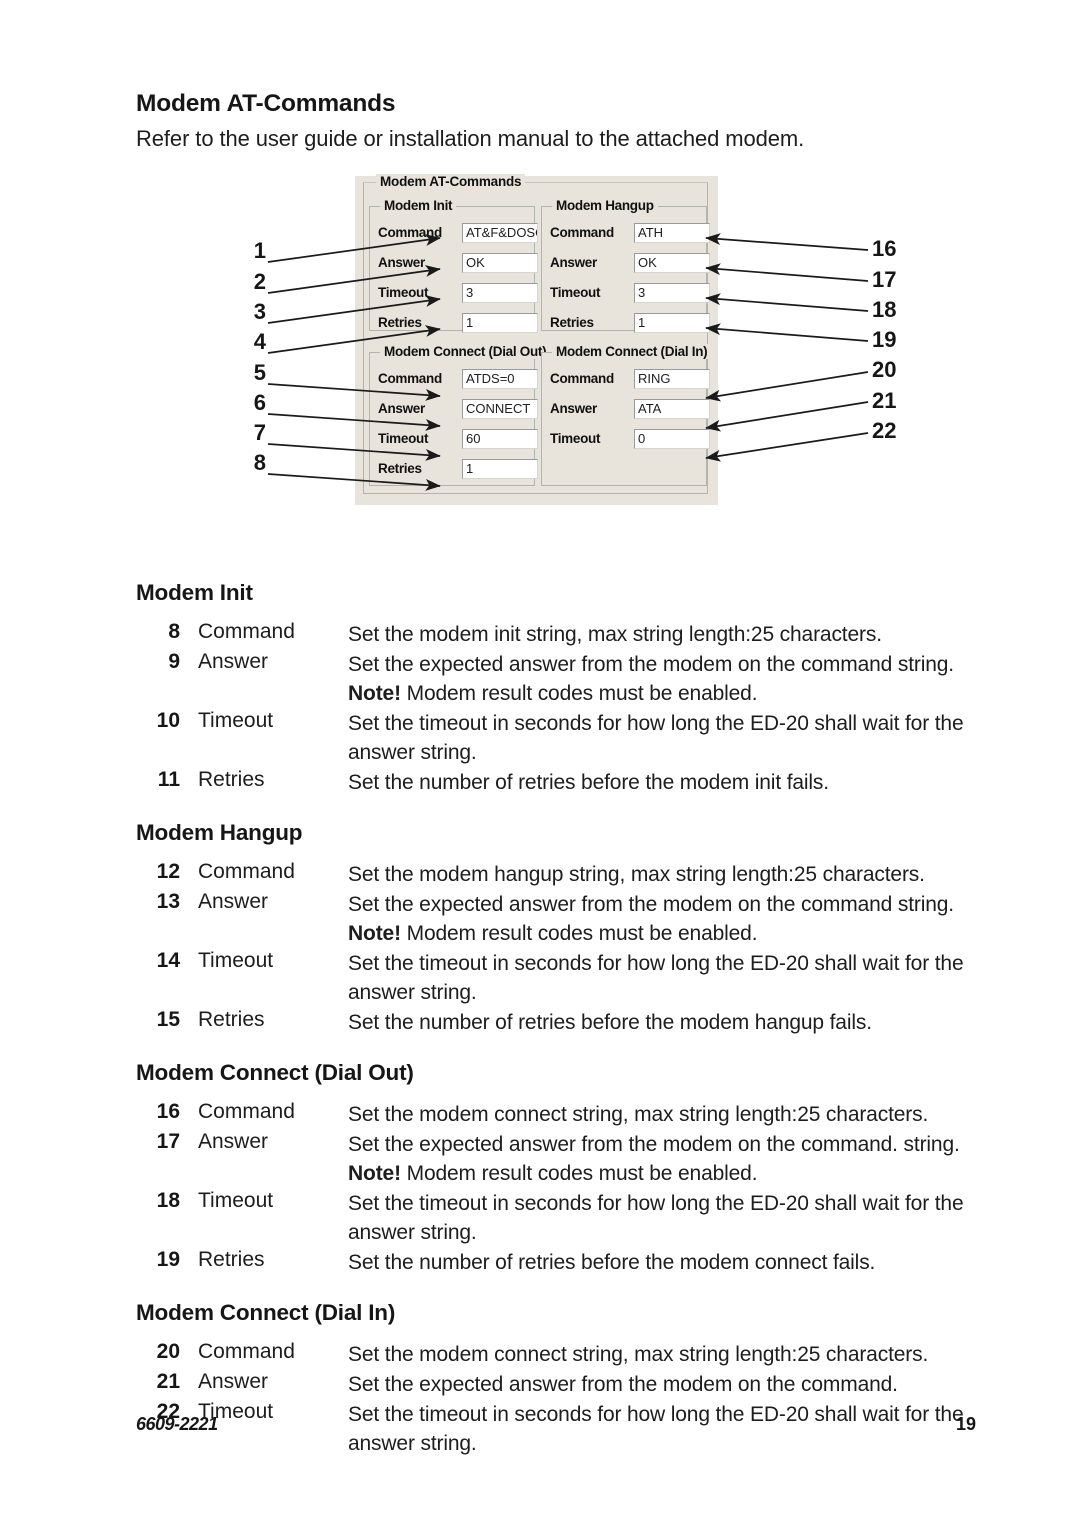  Describe the element at coordinates (884, 369) in the screenshot. I see `callout-number-right-20: 20` at that location.